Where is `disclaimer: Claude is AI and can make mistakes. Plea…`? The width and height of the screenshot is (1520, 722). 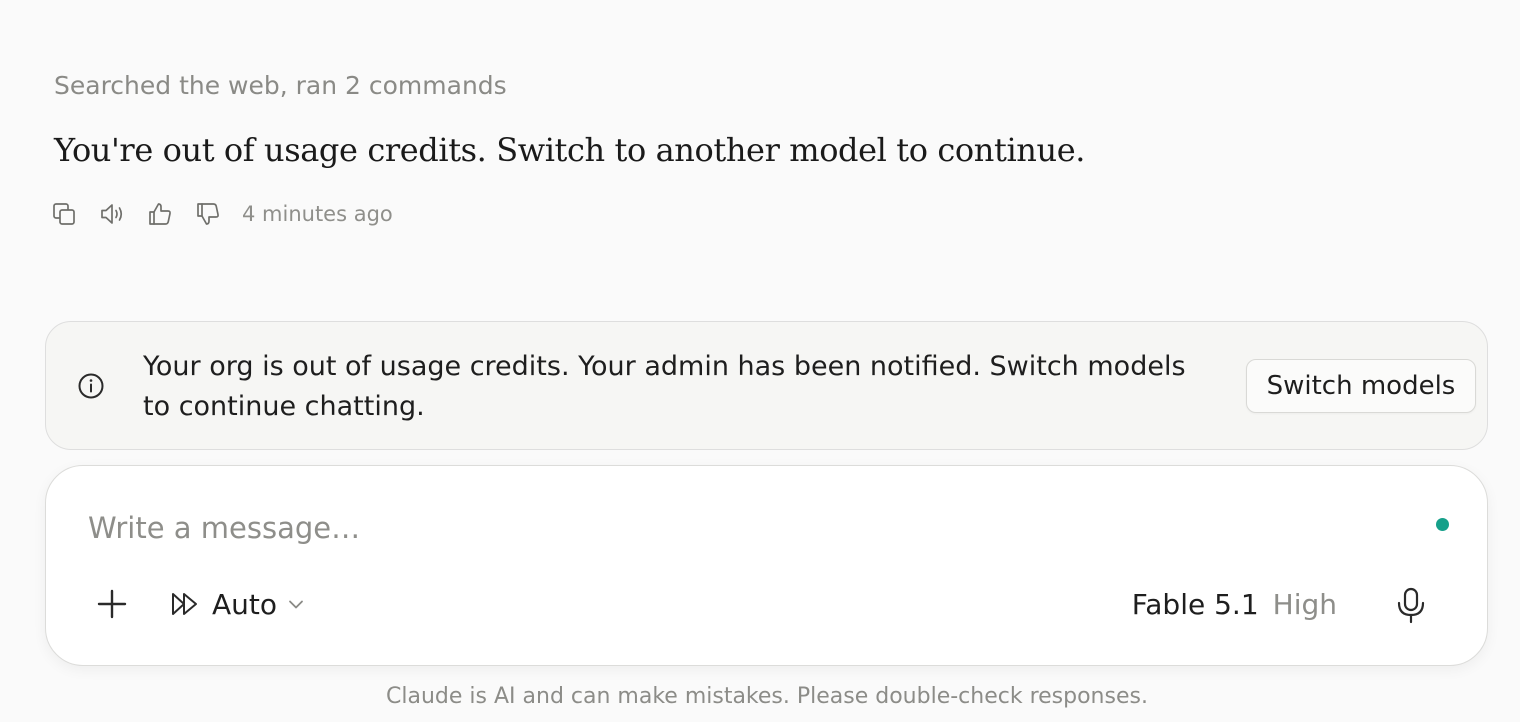
disclaimer: Claude is AI and can make mistakes. Plea… is located at coordinates (767, 696).